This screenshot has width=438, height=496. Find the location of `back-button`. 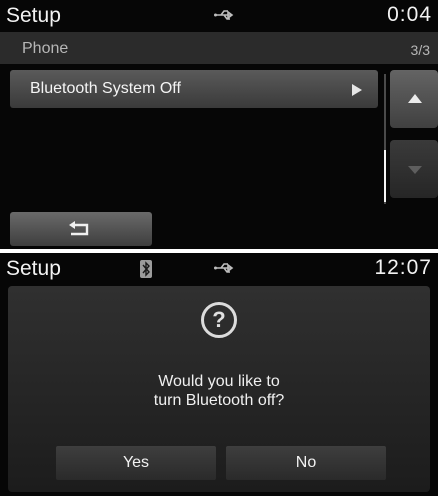

back-button is located at coordinates (81, 229).